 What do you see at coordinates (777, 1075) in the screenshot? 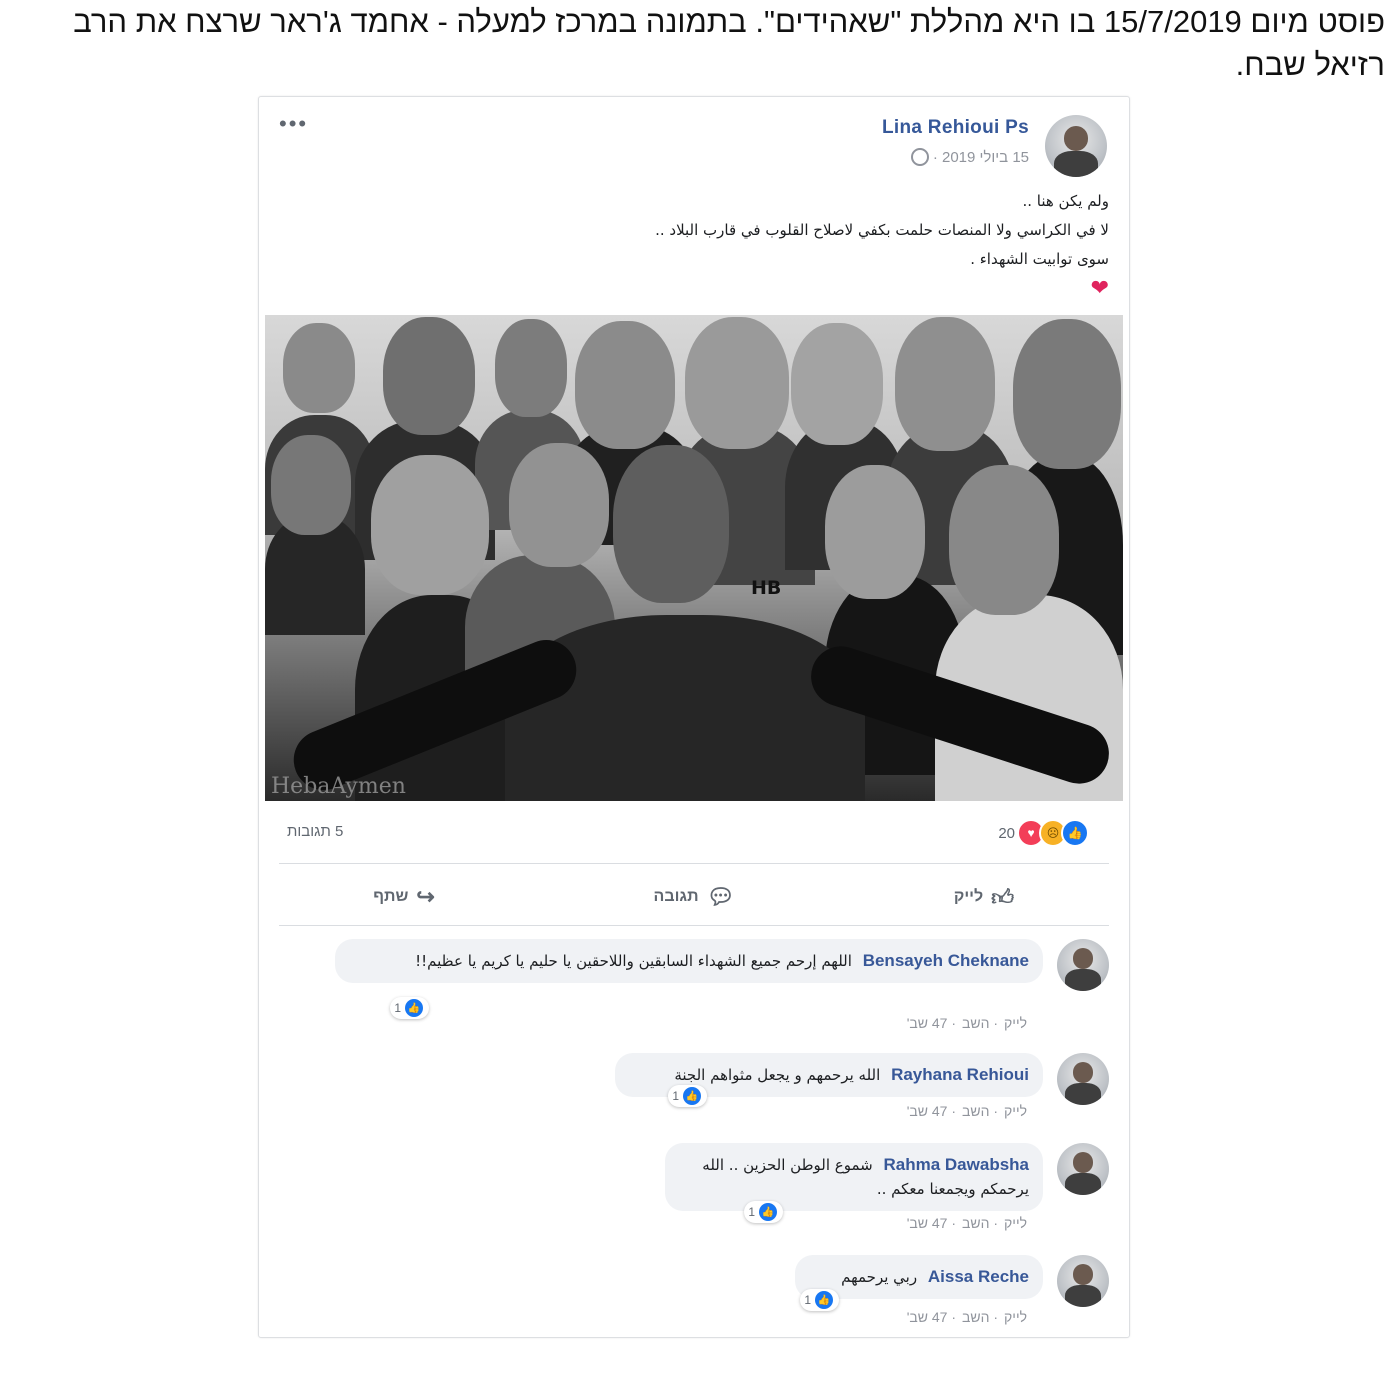
I see `comment-text: الله يرحمهم و يجعل مثواهم الجنة` at bounding box center [777, 1075].